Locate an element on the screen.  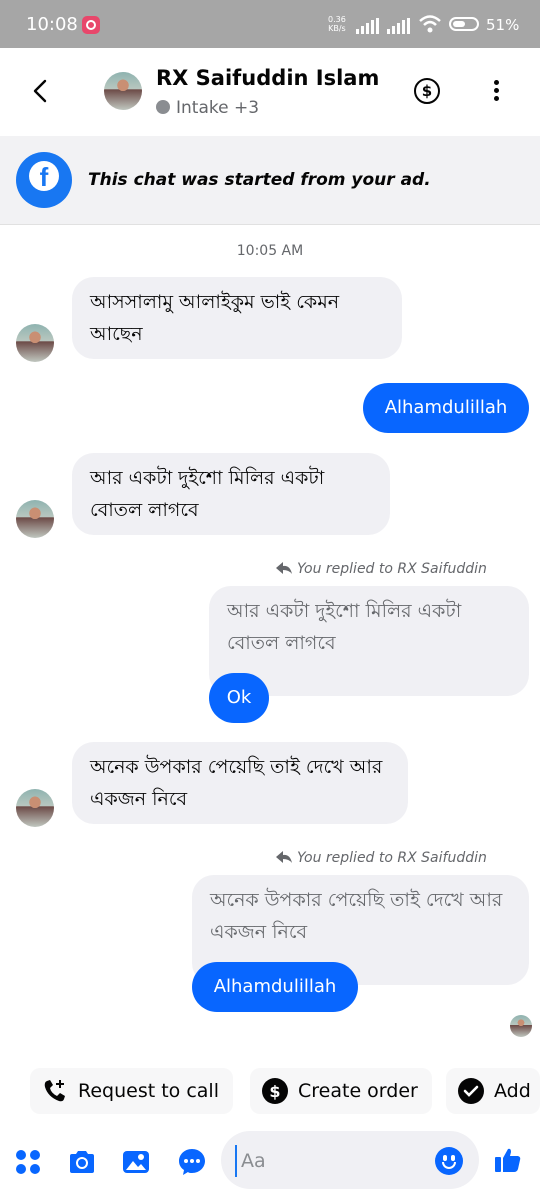
chevron-left-icon is located at coordinates (41, 91).